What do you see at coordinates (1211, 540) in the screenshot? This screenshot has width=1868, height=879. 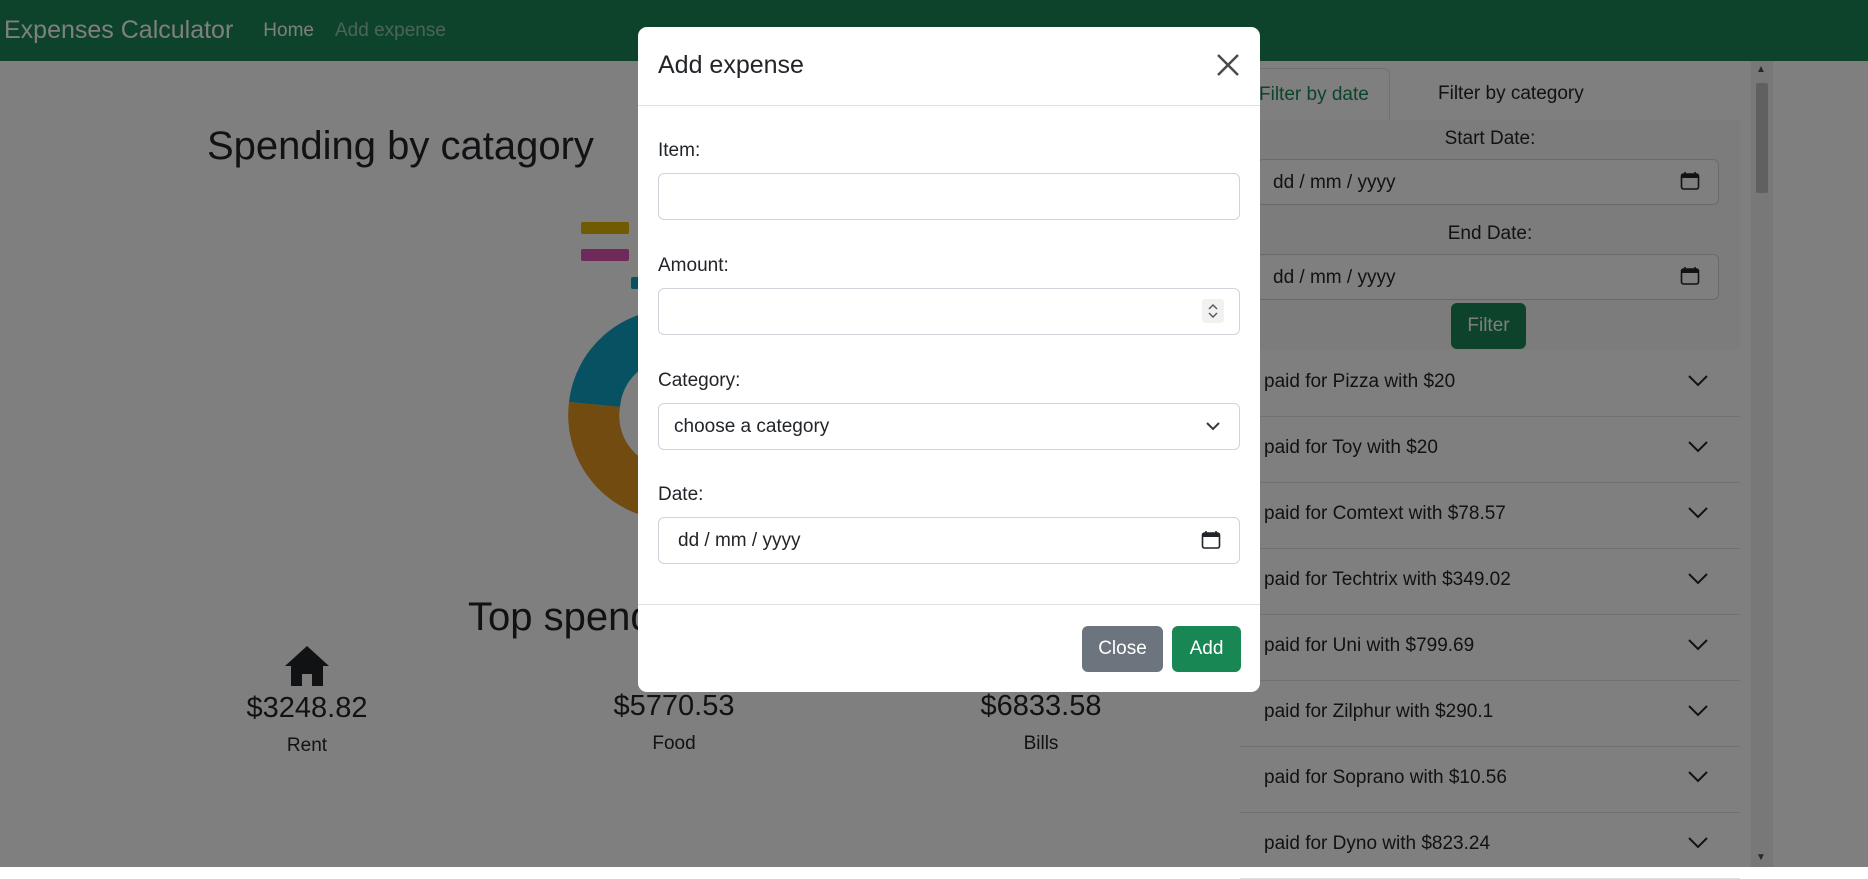 I see `calendar-icon` at bounding box center [1211, 540].